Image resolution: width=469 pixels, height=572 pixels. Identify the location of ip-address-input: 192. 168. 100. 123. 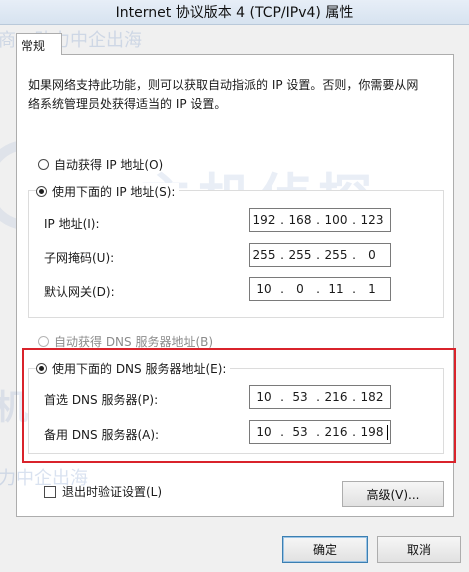
(320, 220).